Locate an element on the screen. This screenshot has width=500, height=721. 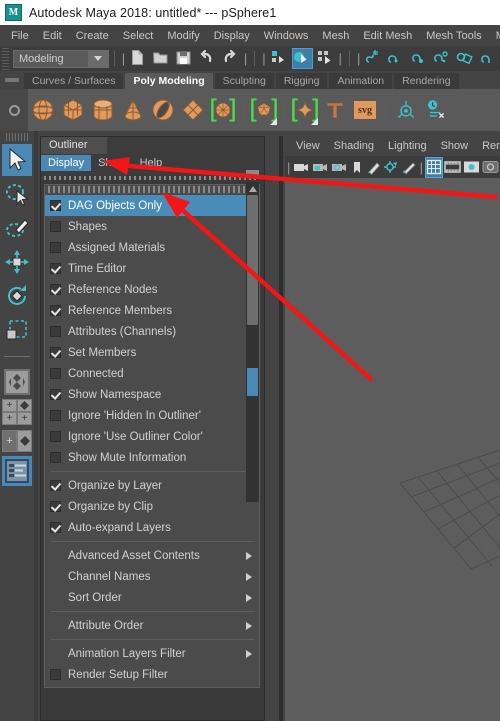
polygon-soft-icon: [ ] is located at coordinates (305, 110).